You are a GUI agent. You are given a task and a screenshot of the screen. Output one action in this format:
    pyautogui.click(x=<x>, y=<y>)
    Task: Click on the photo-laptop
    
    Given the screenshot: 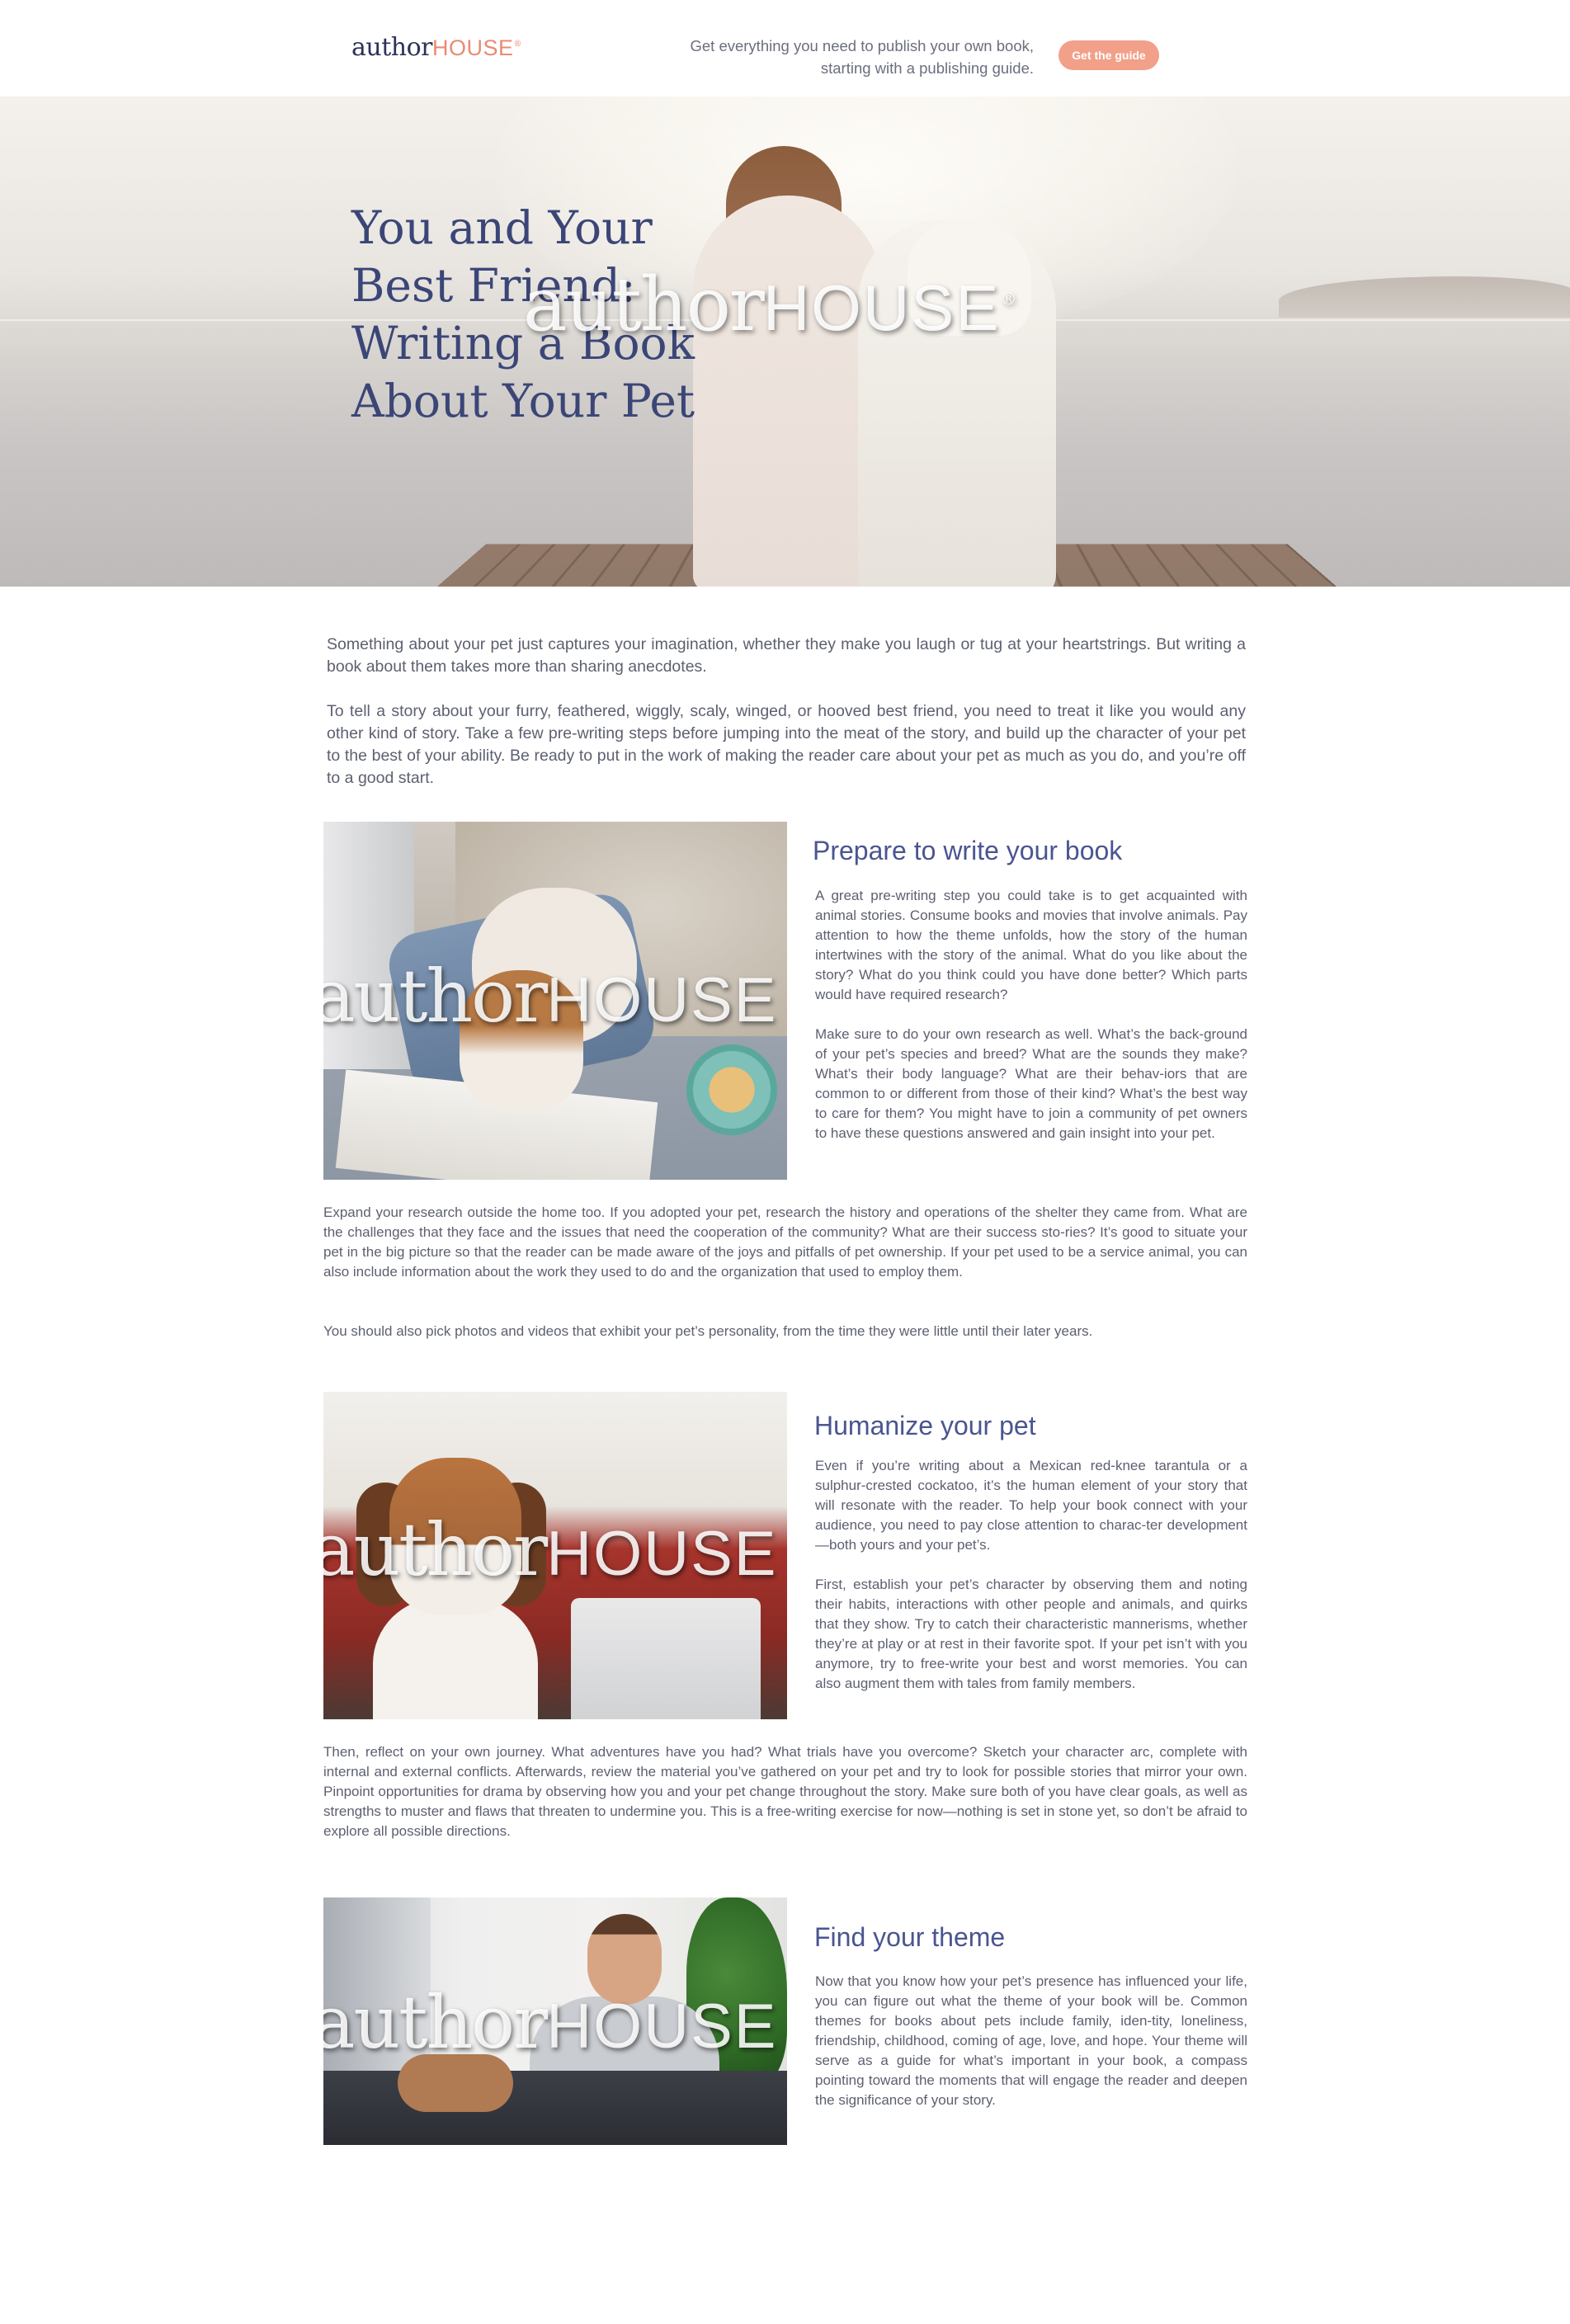 What is the action you would take?
    pyautogui.click(x=666, y=1658)
    